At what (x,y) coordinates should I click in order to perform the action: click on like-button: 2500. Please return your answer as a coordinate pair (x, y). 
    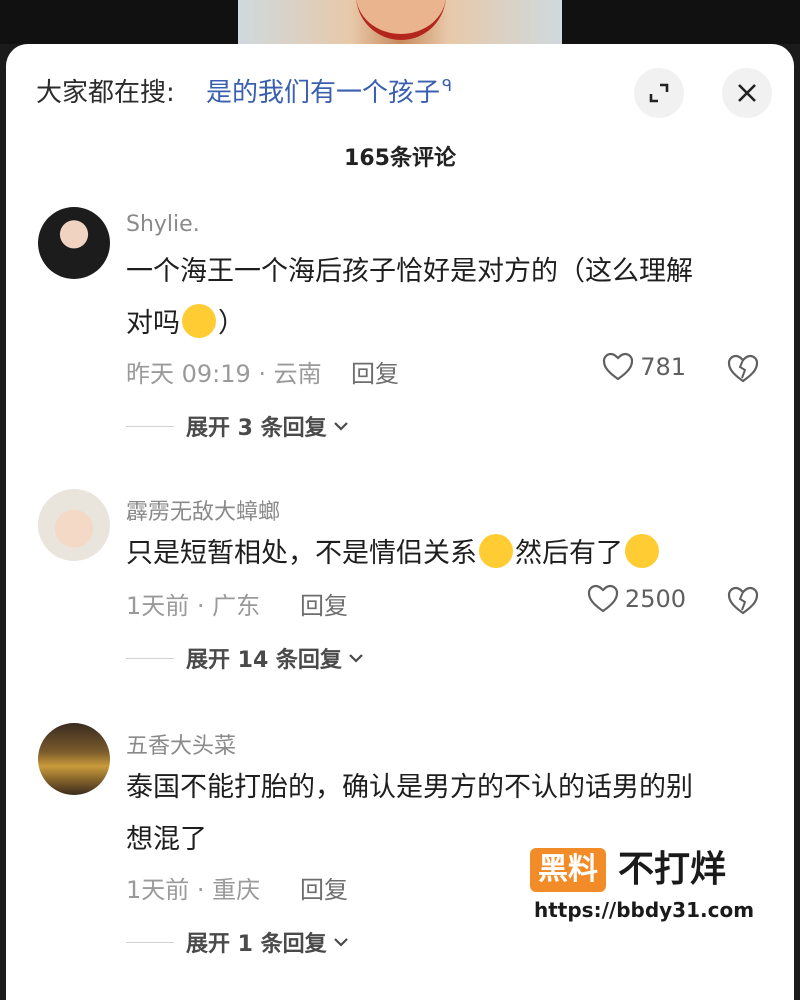
    Looking at the image, I should click on (636, 599).